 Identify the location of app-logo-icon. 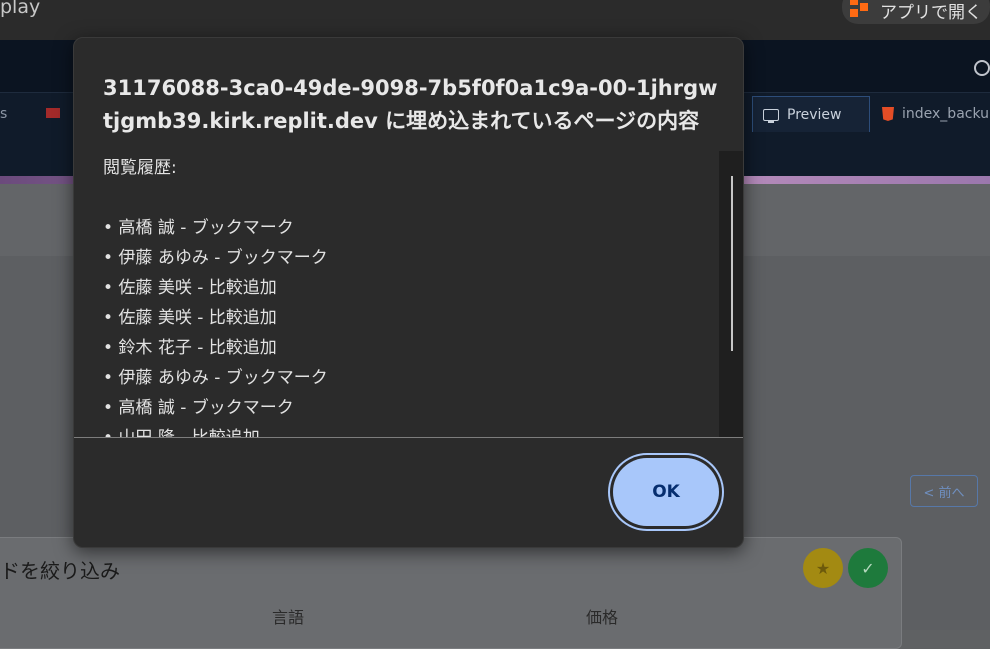
(860, 8).